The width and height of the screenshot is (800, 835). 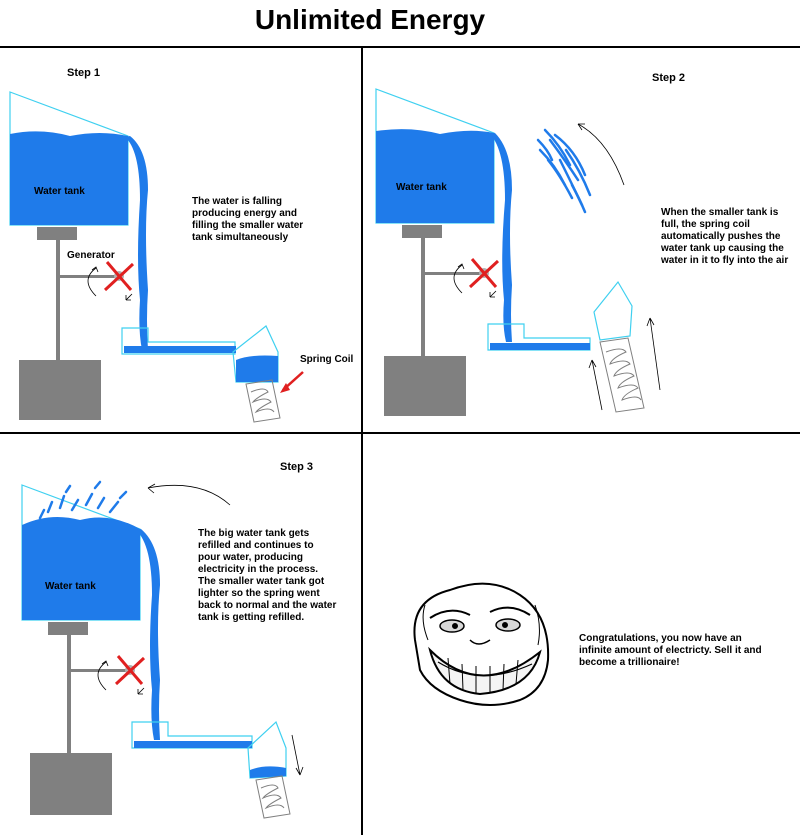 I want to click on generator-label: Generator, so click(x=91, y=255).